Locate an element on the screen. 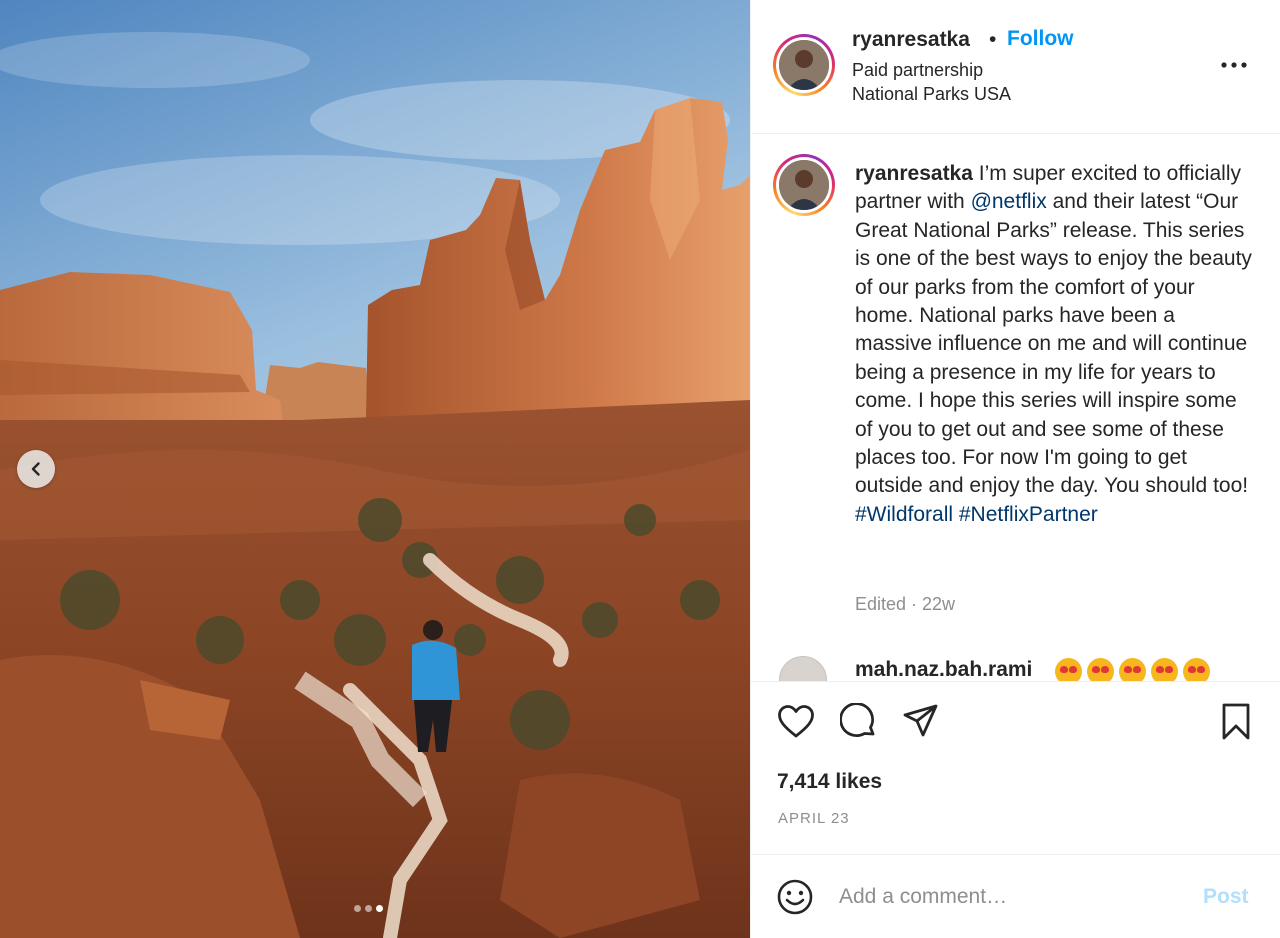  share-icon is located at coordinates (921, 721).